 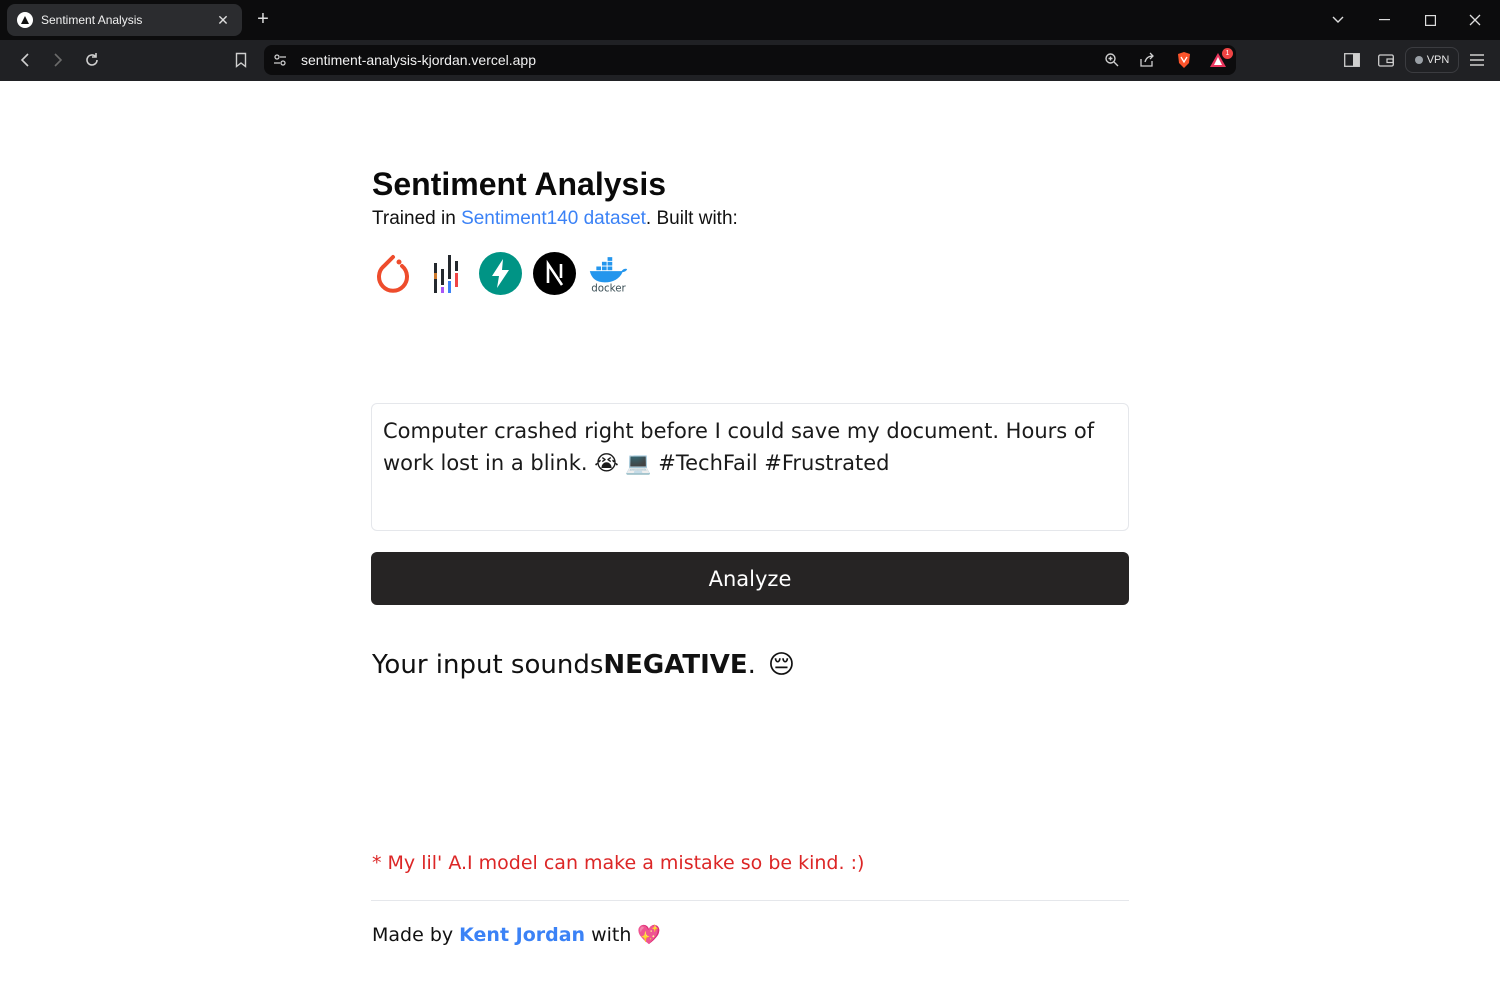 I want to click on tech-stack-logos: docker, so click(x=500, y=273).